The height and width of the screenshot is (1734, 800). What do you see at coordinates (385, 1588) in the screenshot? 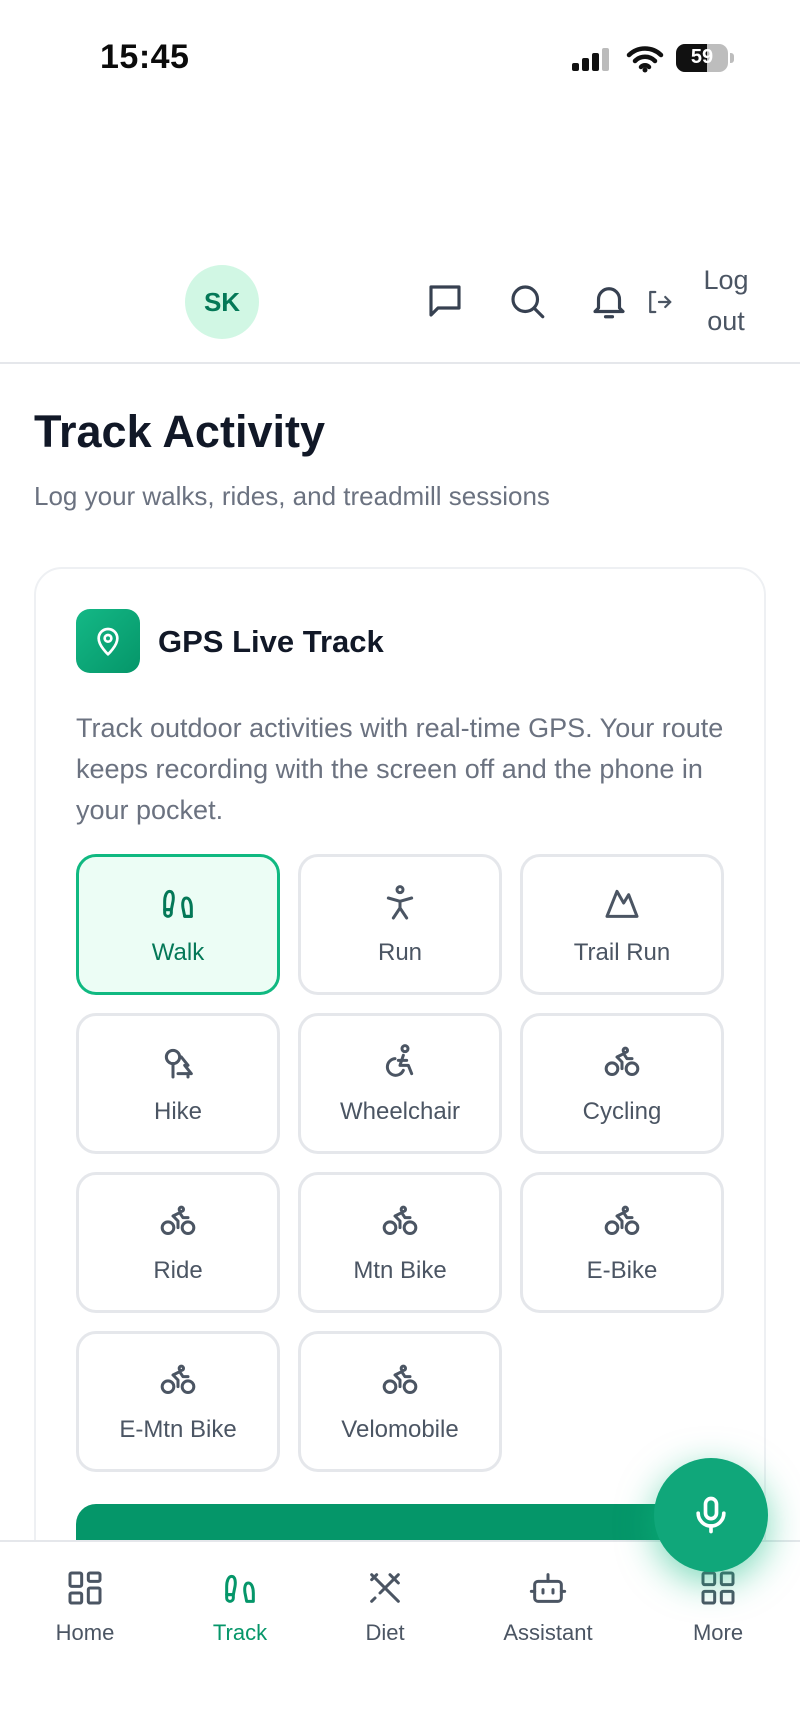
I see `utensils-icon` at bounding box center [385, 1588].